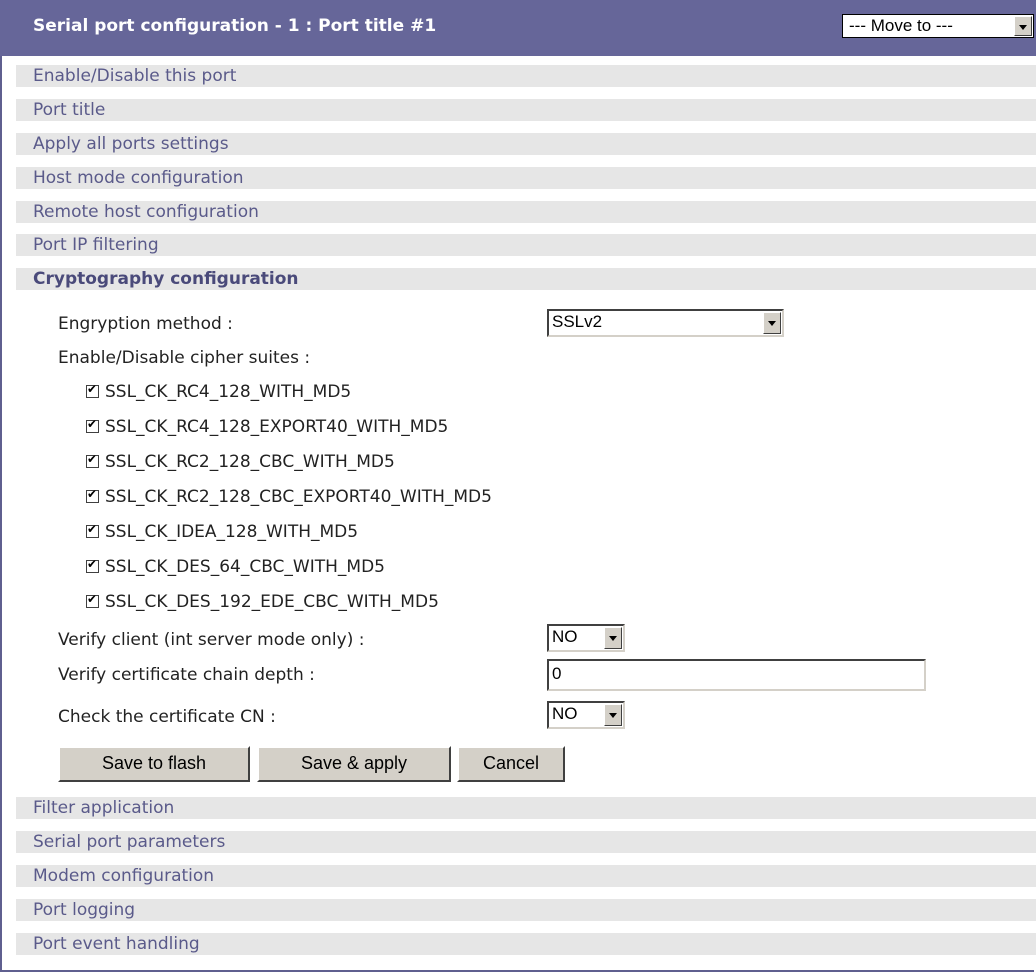 This screenshot has width=1036, height=974. I want to click on section-host-mode: Host mode configuration, so click(526, 178).